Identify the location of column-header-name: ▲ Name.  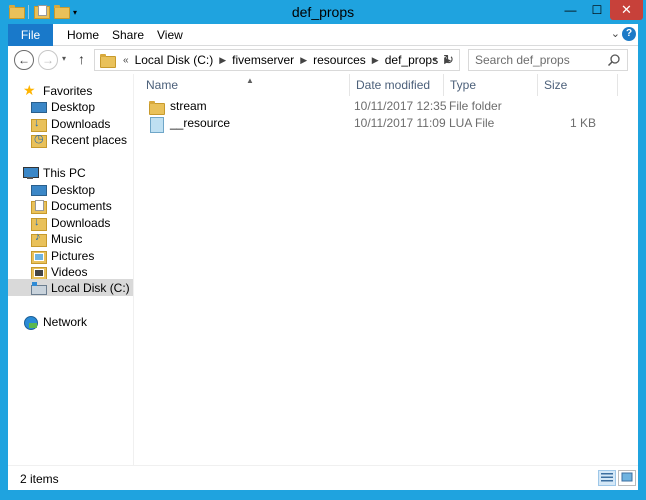
(245, 85).